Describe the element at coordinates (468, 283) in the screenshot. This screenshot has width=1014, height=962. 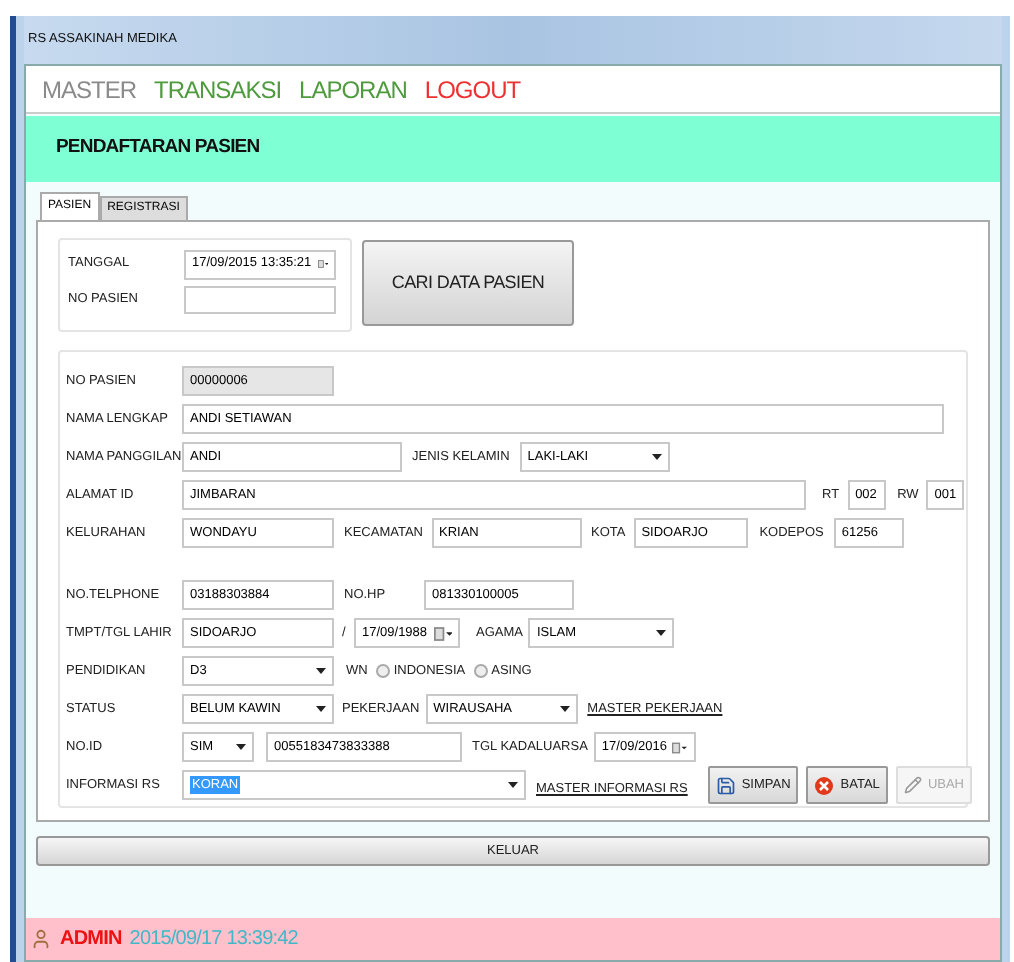
I see `search-patient-button: CARI DATA PASIEN` at that location.